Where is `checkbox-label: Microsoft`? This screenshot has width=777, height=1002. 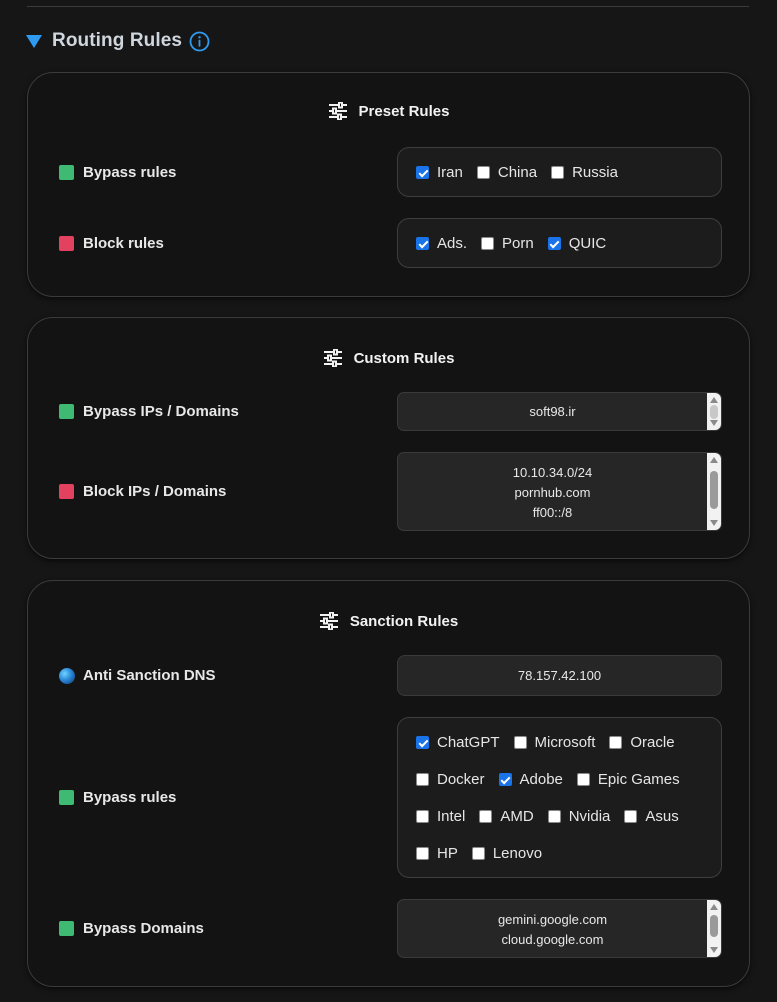
checkbox-label: Microsoft is located at coordinates (565, 742).